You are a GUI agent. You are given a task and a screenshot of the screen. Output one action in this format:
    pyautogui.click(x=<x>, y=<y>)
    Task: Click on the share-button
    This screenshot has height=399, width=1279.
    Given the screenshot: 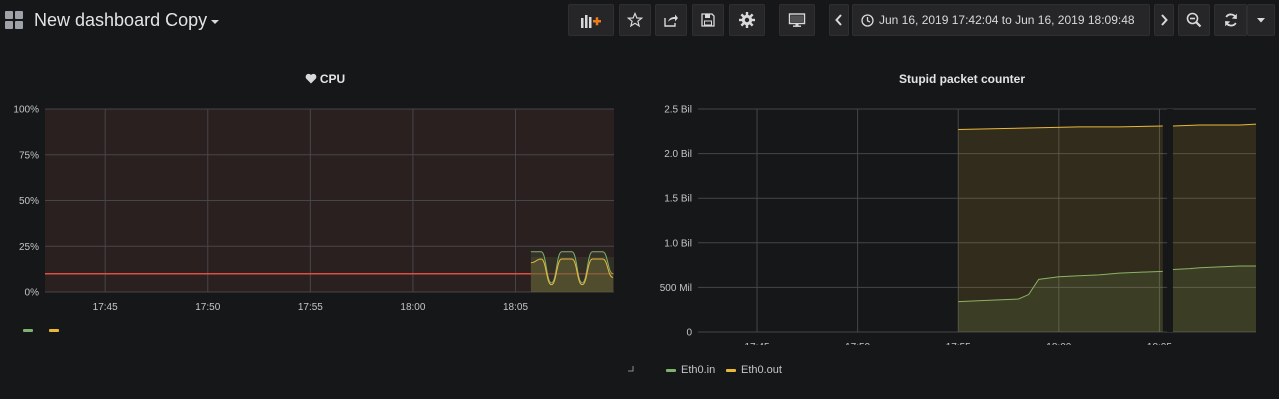 What is the action you would take?
    pyautogui.click(x=671, y=20)
    